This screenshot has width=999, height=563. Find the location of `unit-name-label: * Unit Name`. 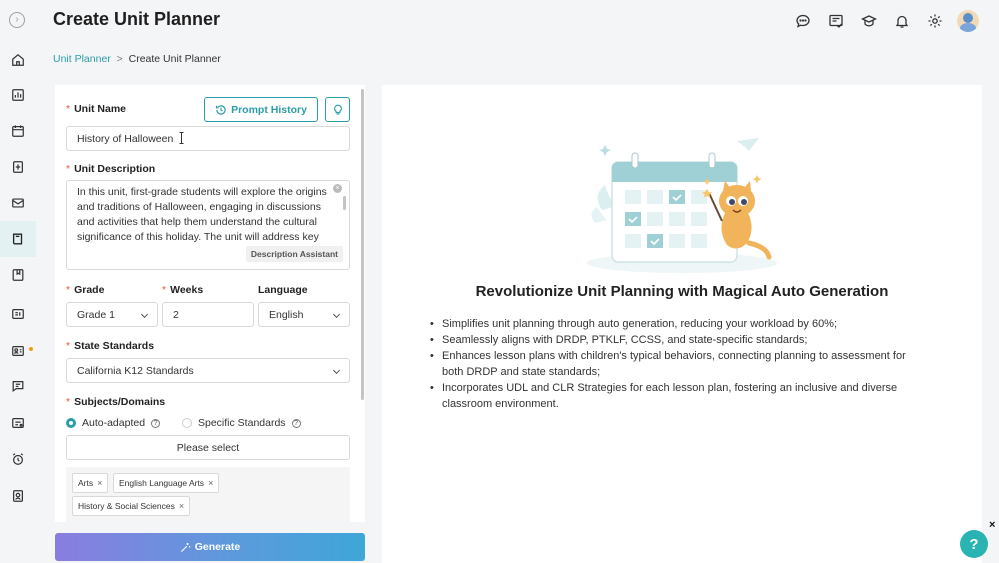

unit-name-label: * Unit Name is located at coordinates (96, 109).